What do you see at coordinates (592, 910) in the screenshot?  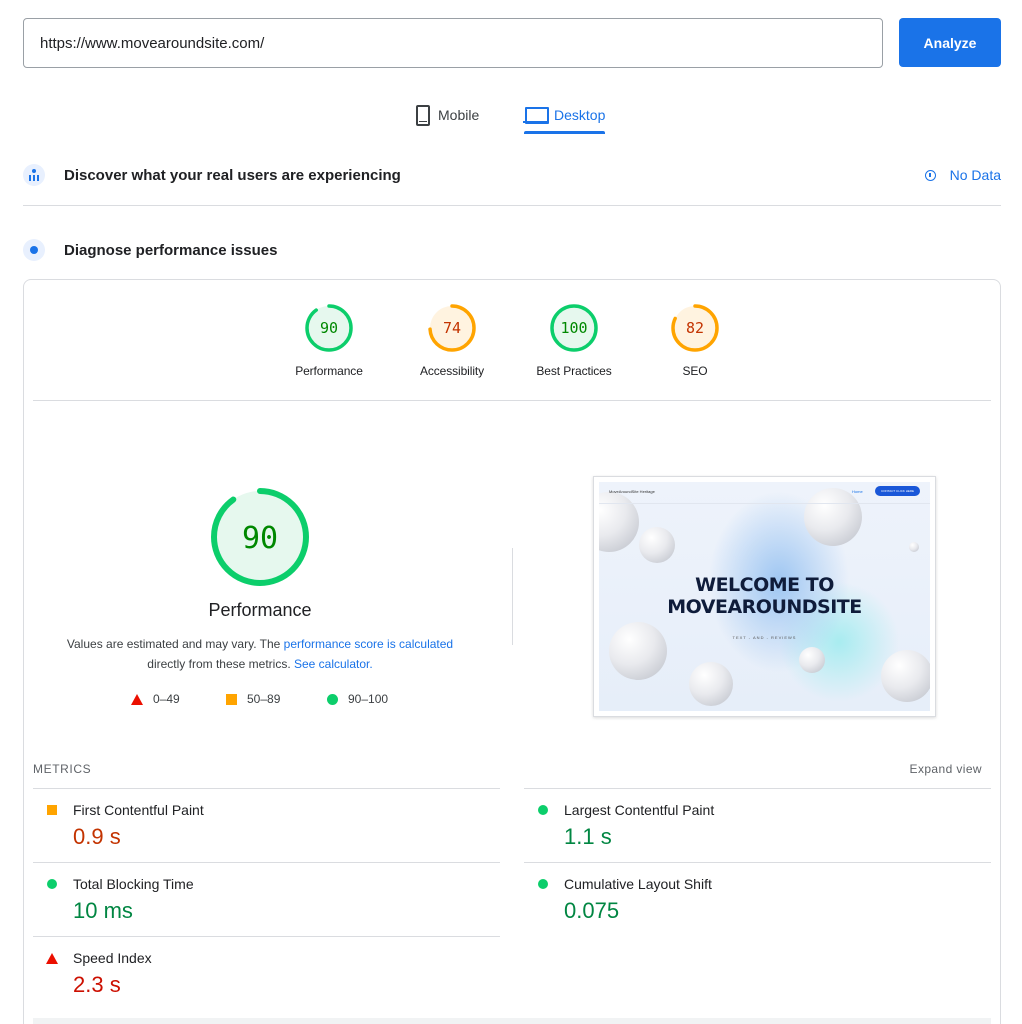 I see `metric-value: 0.075` at bounding box center [592, 910].